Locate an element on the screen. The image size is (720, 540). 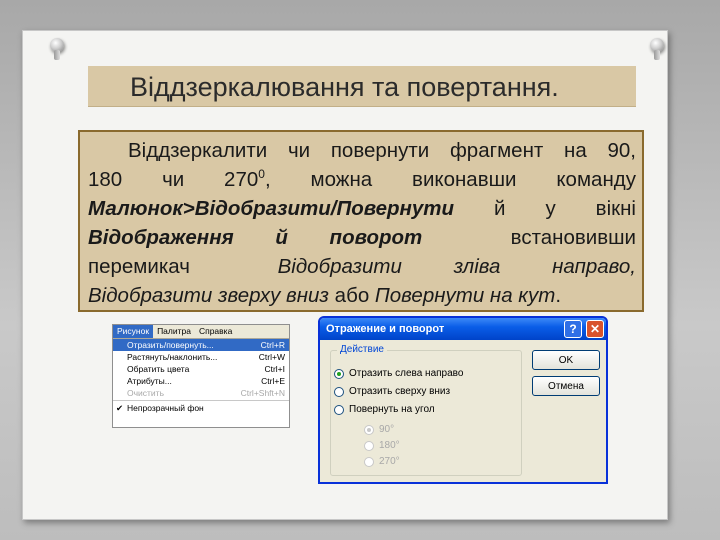
radio-flip-horizontal: Отразить слева направо is located at coordinates (398, 373).